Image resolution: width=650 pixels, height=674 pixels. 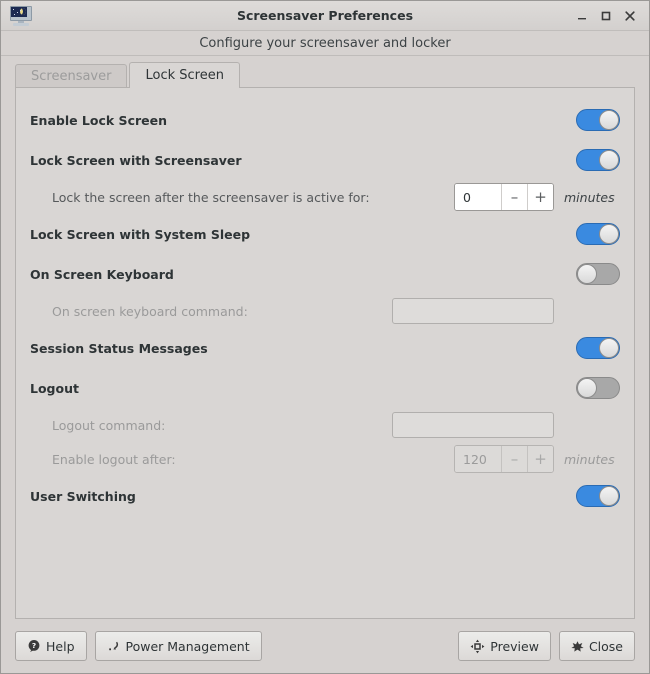 I want to click on tab-screensaver: Screensaver, so click(x=71, y=76).